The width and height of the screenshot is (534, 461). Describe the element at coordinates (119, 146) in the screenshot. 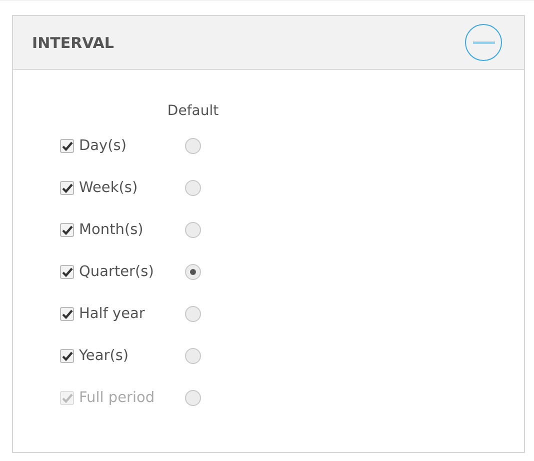

I see `interval-checkbox: Day(s)` at that location.